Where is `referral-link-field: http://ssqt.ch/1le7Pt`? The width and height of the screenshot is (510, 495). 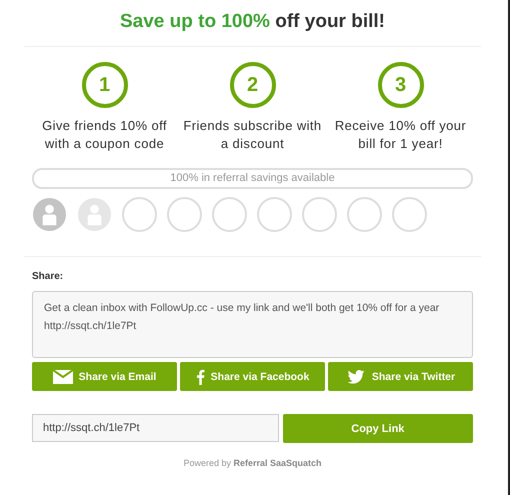
referral-link-field: http://ssqt.ch/1le7Pt is located at coordinates (155, 428).